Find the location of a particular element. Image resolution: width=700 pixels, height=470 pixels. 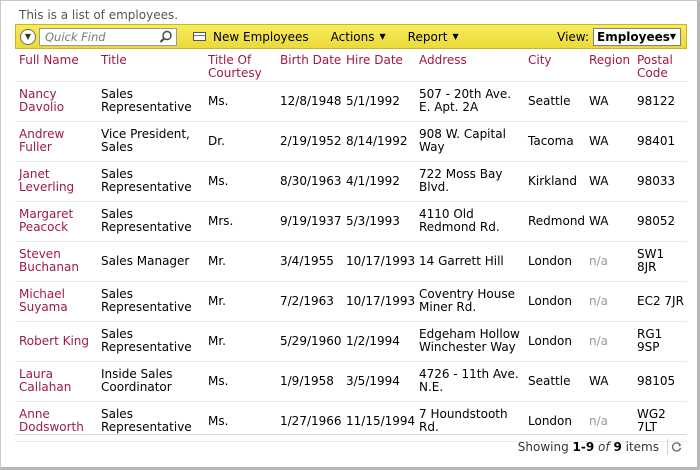

cell-postal-code: EC2 7JR is located at coordinates (660, 301).